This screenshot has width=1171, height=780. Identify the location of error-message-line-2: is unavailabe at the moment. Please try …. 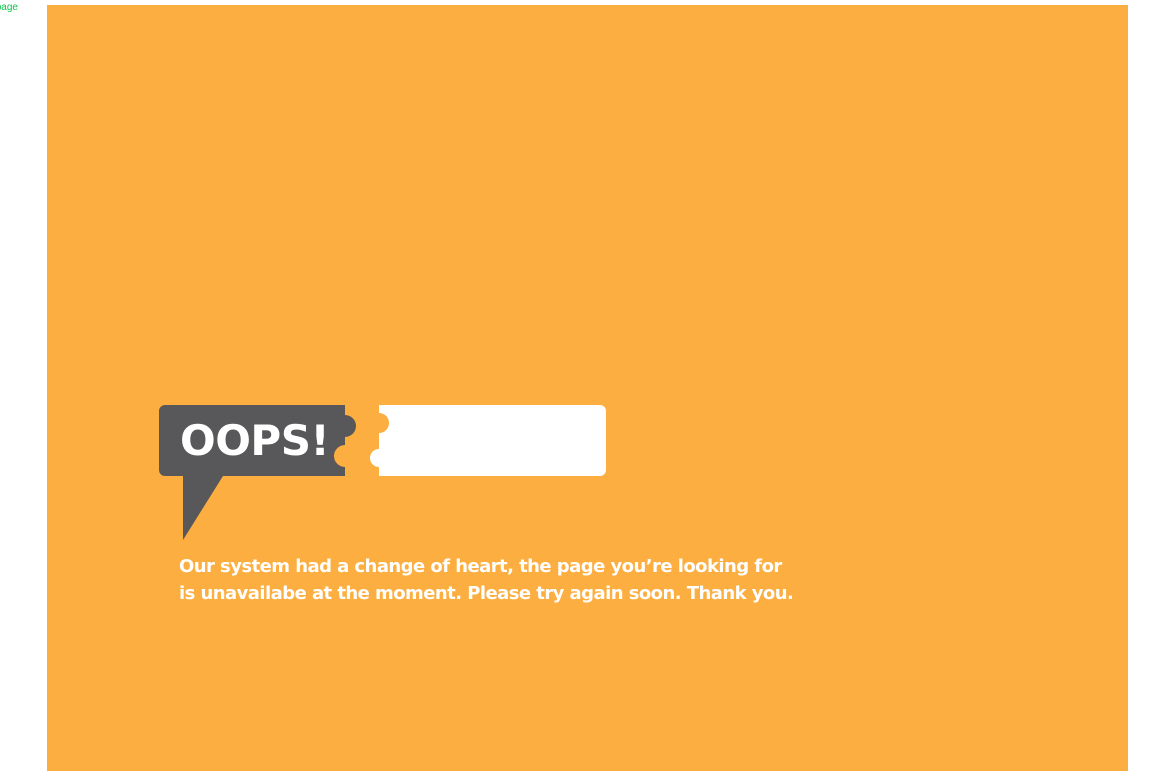
(486, 593).